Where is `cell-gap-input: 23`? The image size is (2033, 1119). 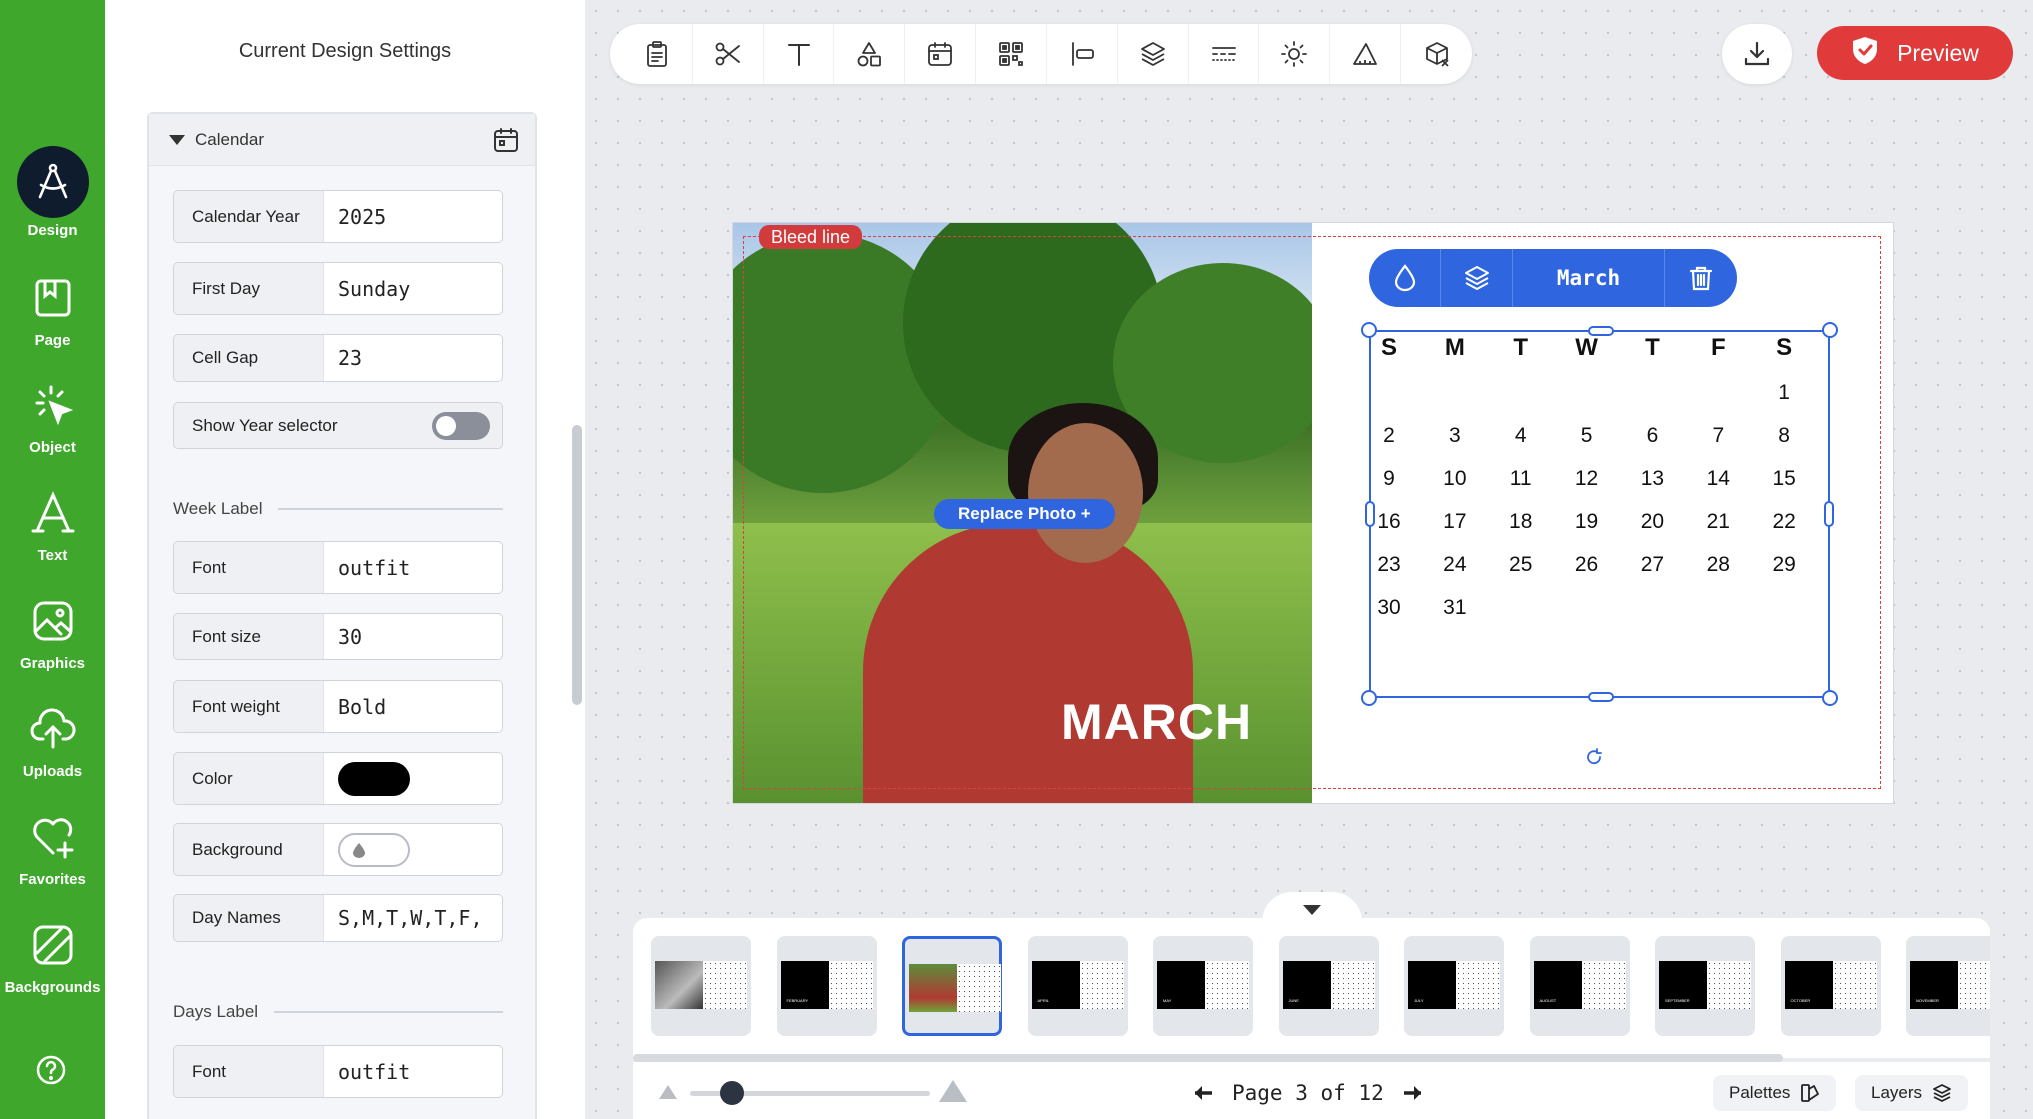
cell-gap-input: 23 is located at coordinates (413, 358).